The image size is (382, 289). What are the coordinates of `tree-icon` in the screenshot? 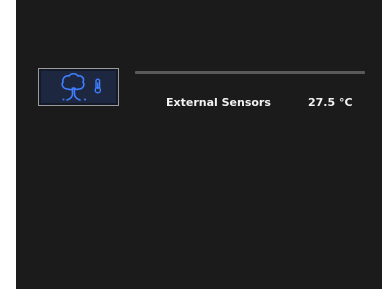 It's located at (73, 86).